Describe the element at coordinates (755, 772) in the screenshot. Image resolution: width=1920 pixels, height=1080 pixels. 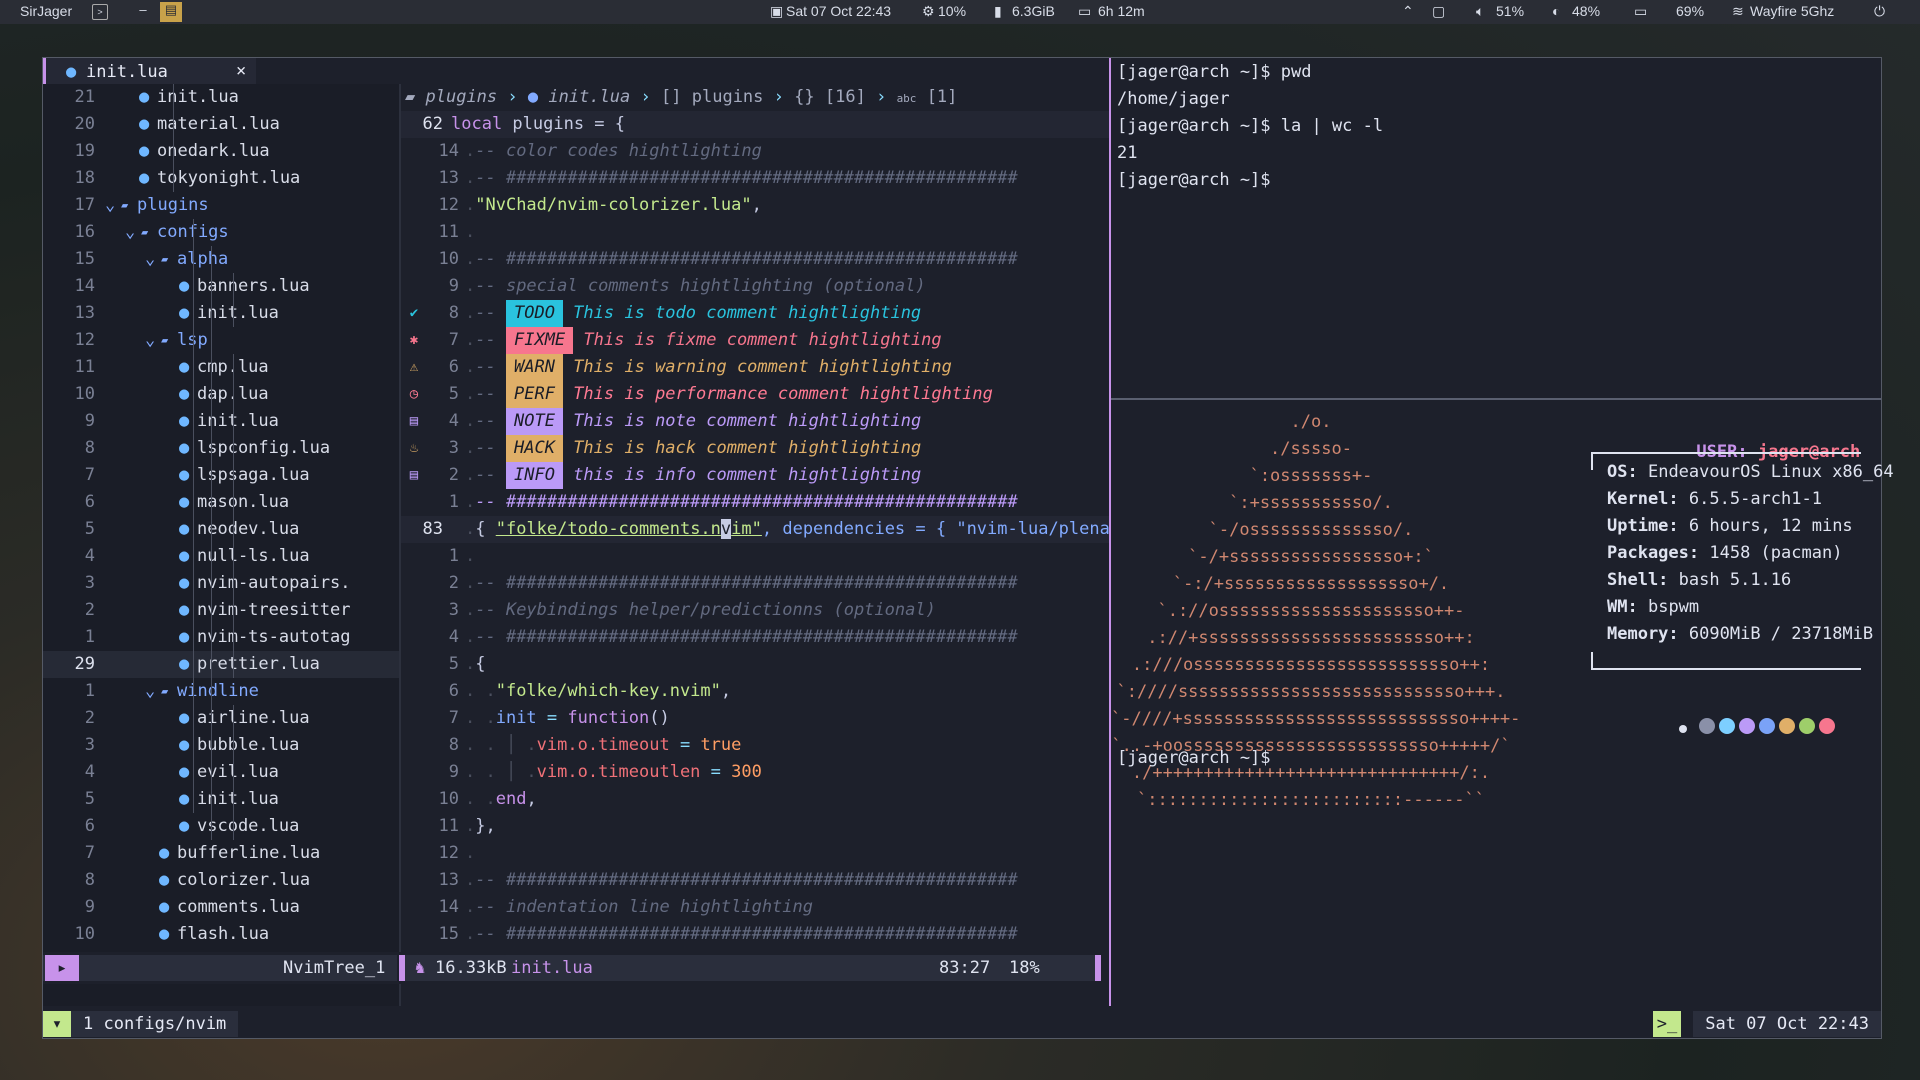
I see `code-line: 9. . │ .vim.o.timeoutlen = 300` at that location.